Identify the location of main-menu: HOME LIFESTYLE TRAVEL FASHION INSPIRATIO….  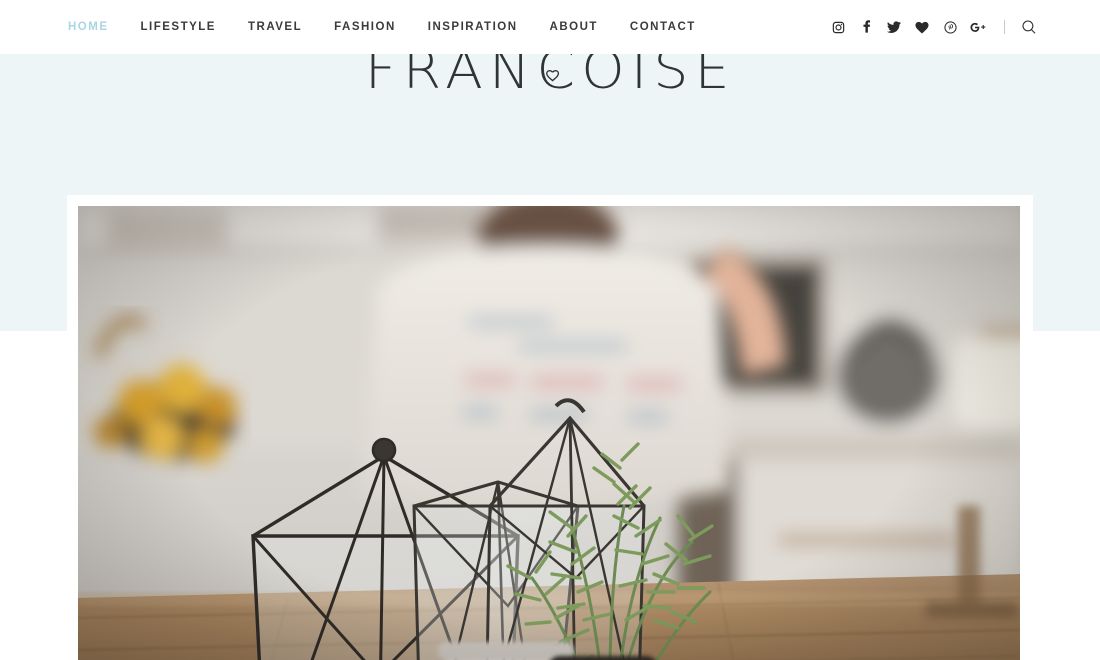
(398, 27).